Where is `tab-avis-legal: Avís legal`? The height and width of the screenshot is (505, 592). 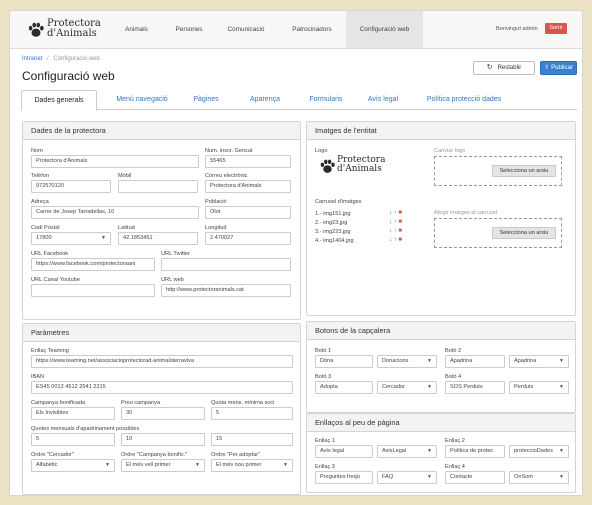 tab-avis-legal: Avís legal is located at coordinates (383, 100).